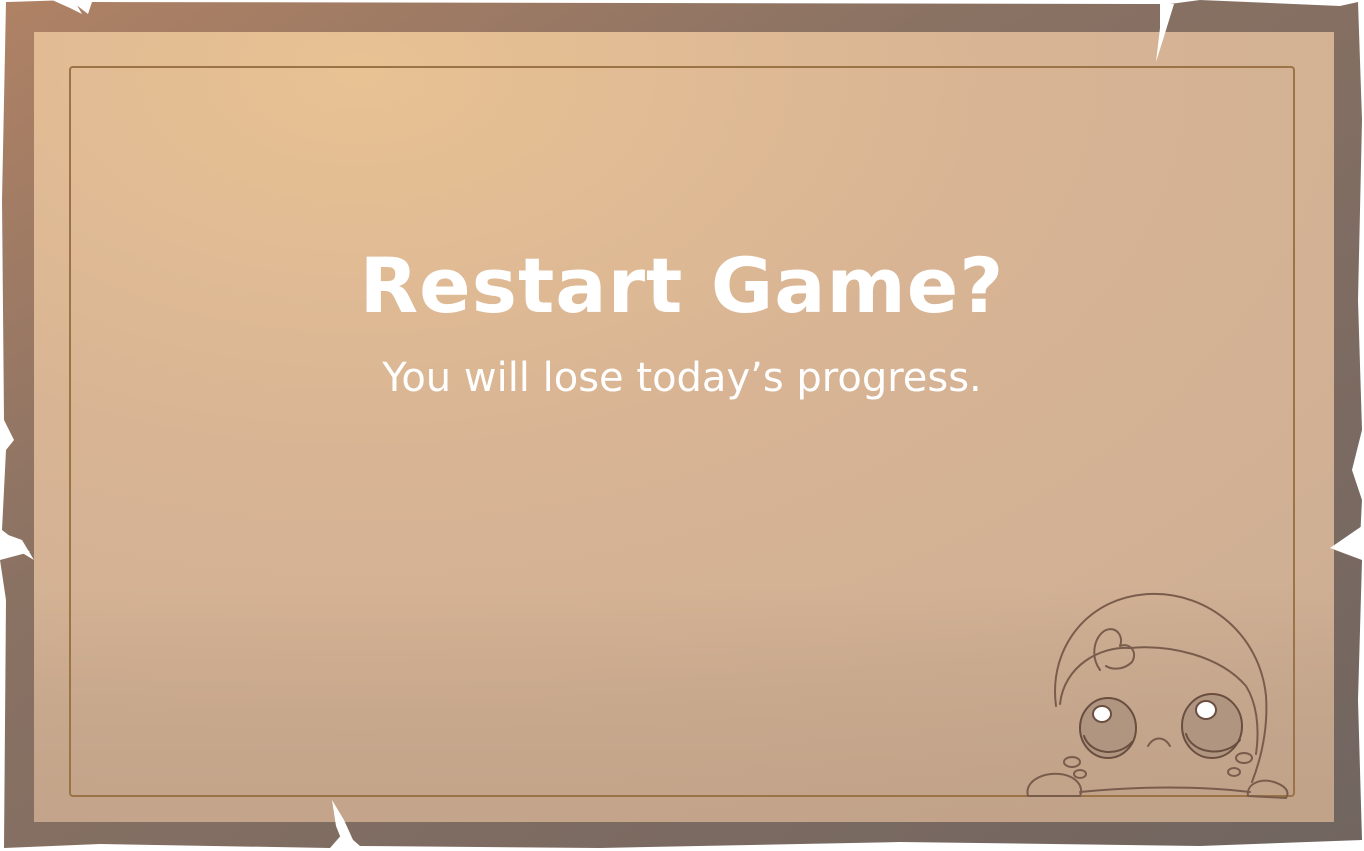 Image resolution: width=1364 pixels, height=851 pixels. I want to click on dialog-title: Restart Game?, so click(682, 285).